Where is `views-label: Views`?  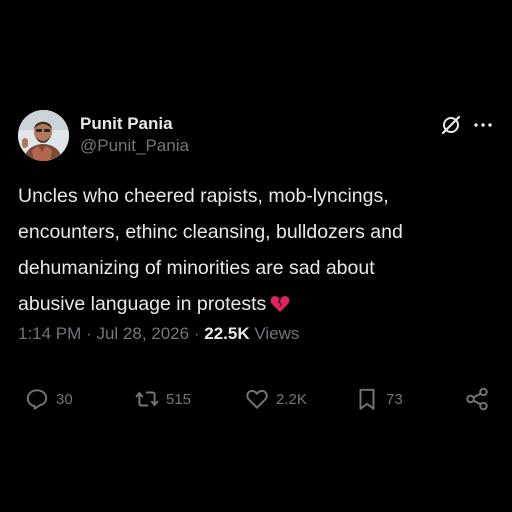 views-label: Views is located at coordinates (277, 333).